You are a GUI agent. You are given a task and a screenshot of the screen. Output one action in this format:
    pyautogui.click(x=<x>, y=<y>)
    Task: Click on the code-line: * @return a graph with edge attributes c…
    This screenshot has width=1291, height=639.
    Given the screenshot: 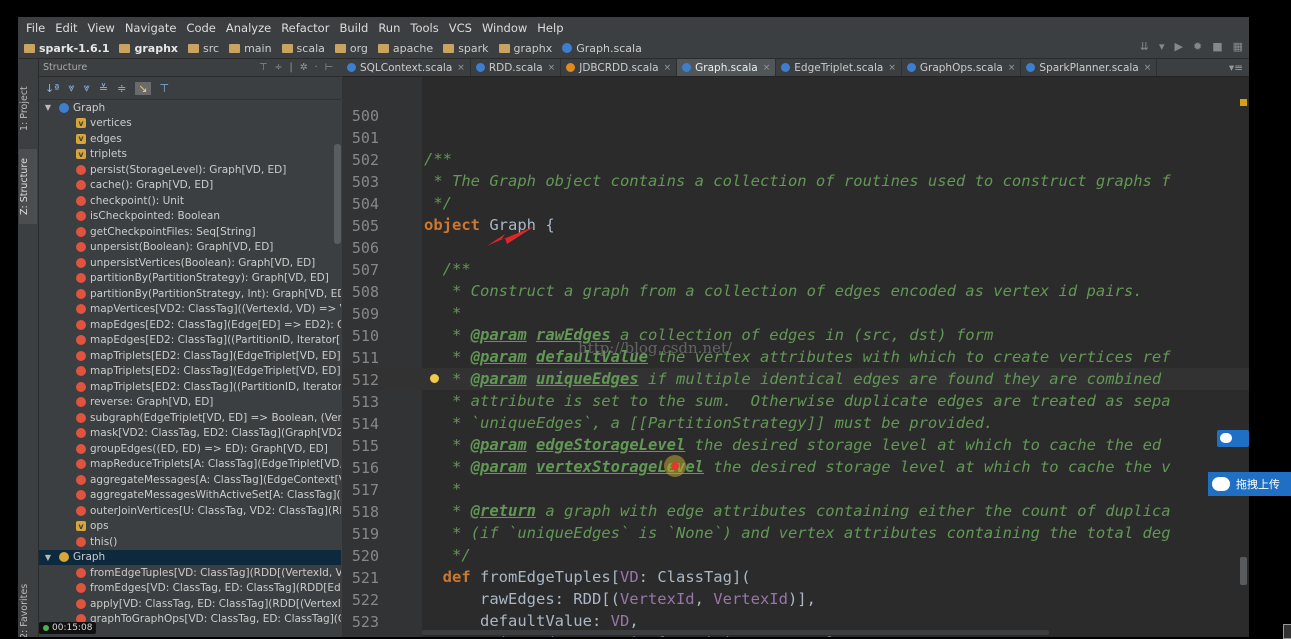 What is the action you would take?
    pyautogui.click(x=797, y=511)
    